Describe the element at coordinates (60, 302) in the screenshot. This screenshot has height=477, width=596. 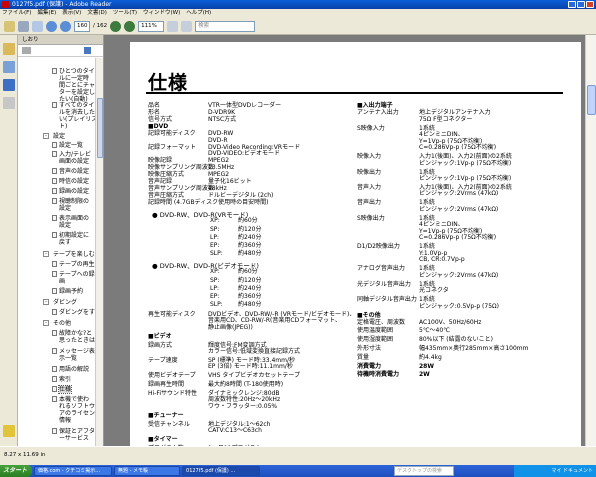
I see `bookmark-folder: - ダビング` at that location.